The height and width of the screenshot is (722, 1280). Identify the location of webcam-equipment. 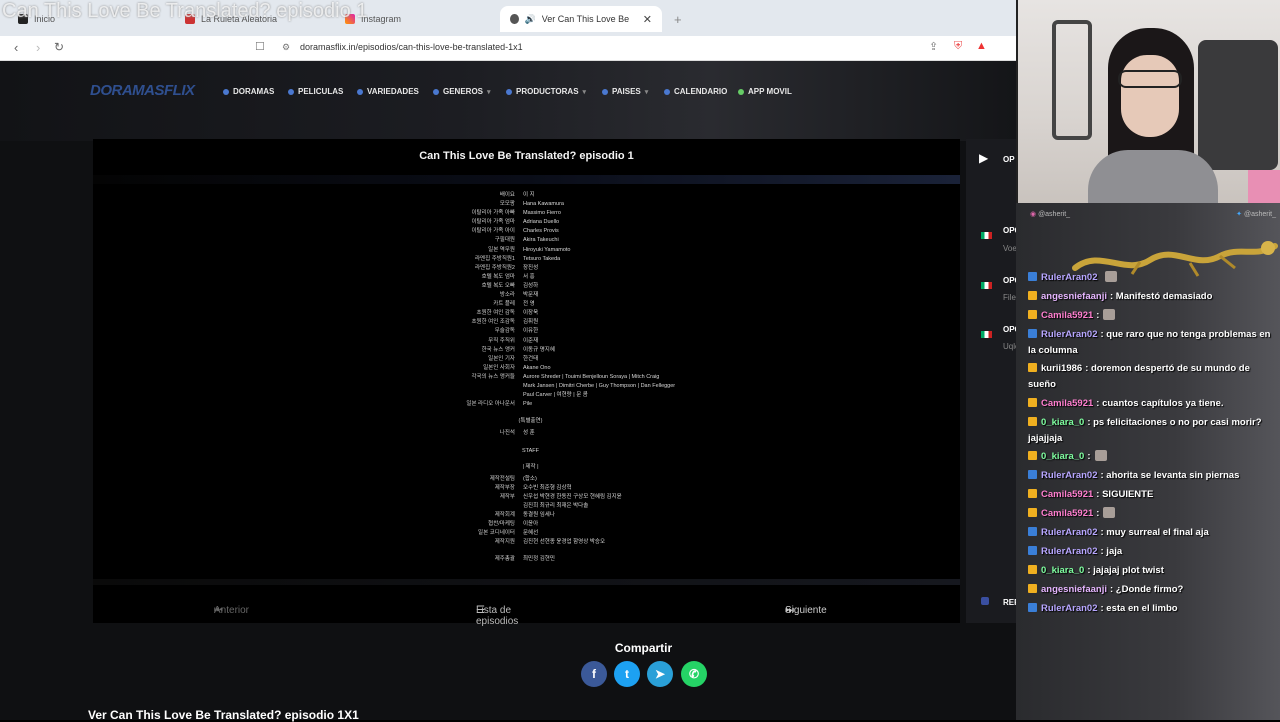
(1238, 105).